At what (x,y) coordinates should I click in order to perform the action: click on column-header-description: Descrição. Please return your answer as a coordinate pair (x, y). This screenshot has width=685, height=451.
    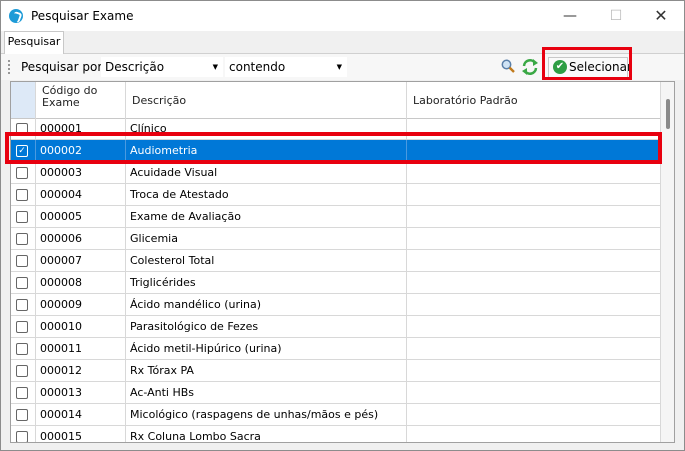
    Looking at the image, I should click on (266, 100).